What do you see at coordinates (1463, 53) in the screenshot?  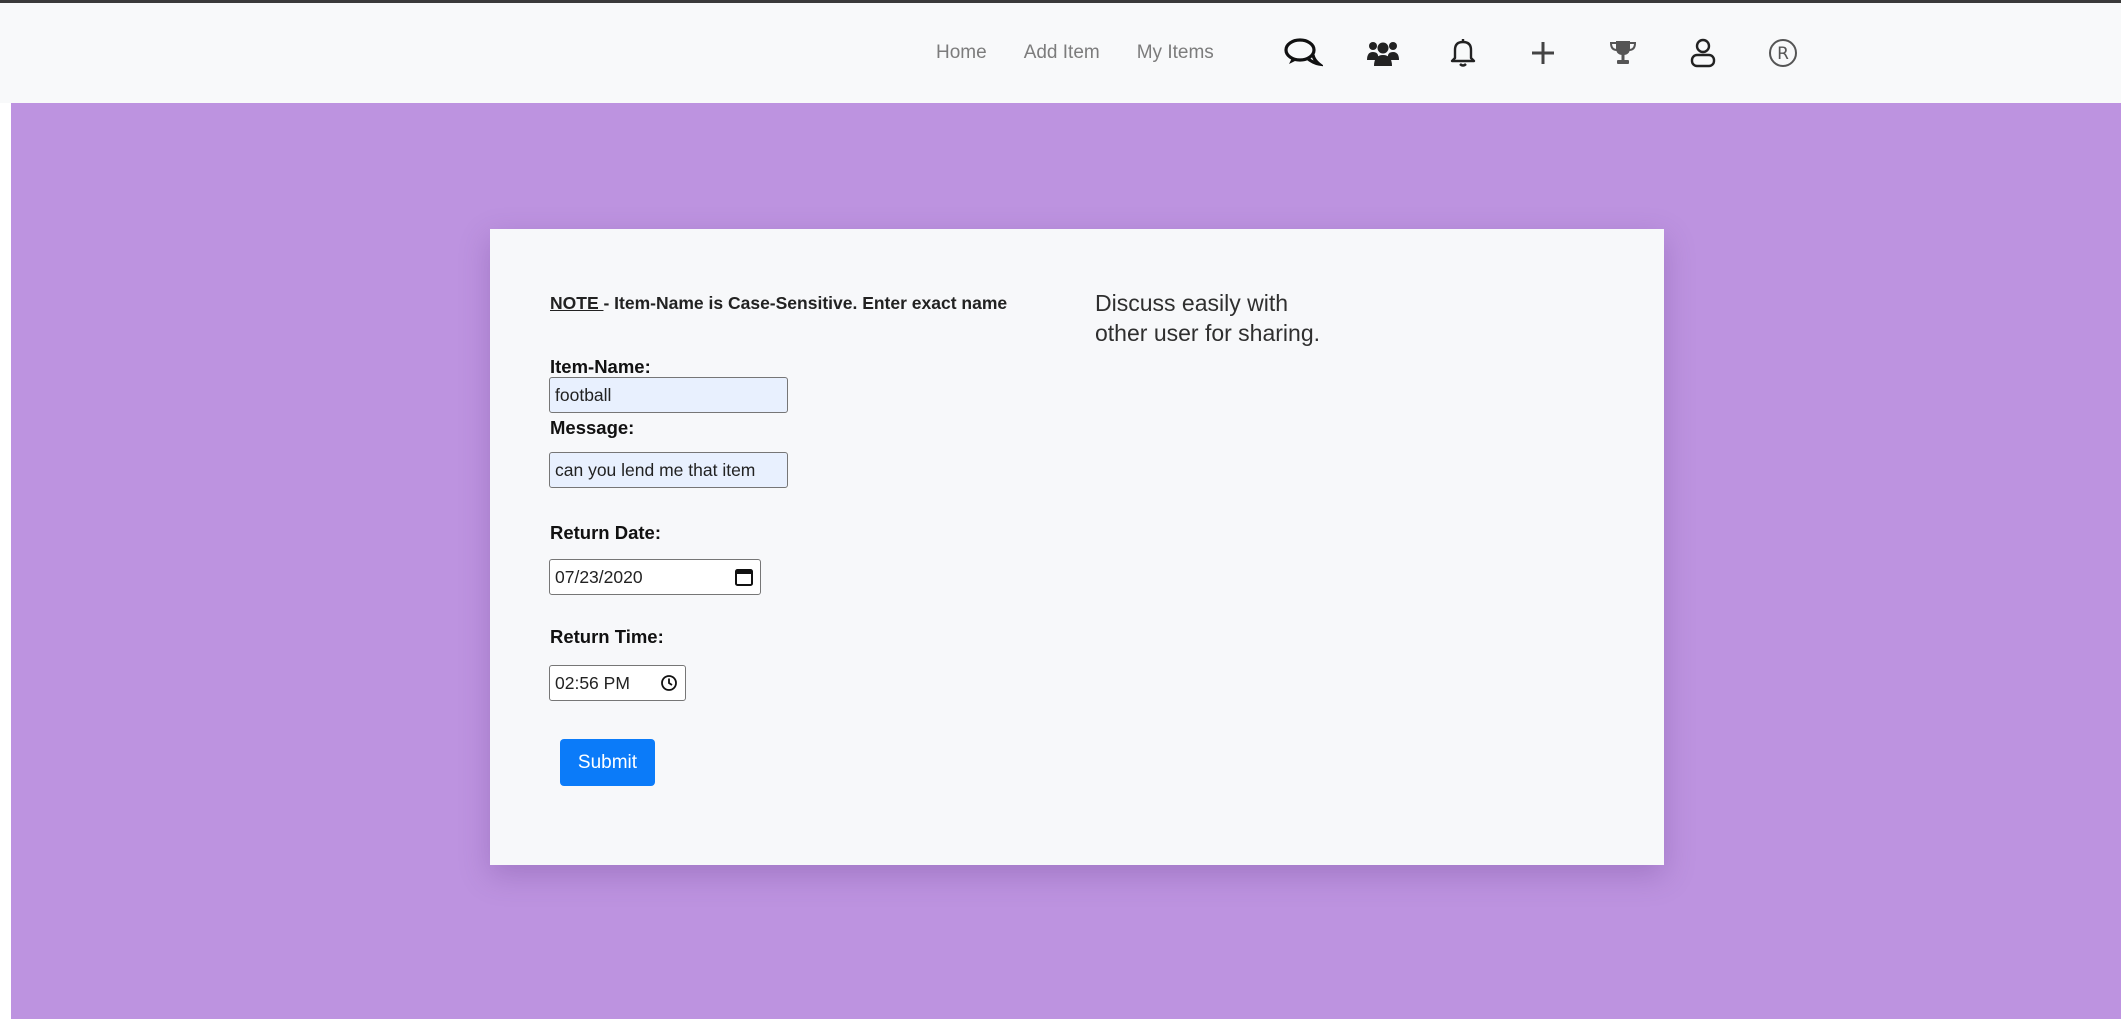 I see `bell-icon` at bounding box center [1463, 53].